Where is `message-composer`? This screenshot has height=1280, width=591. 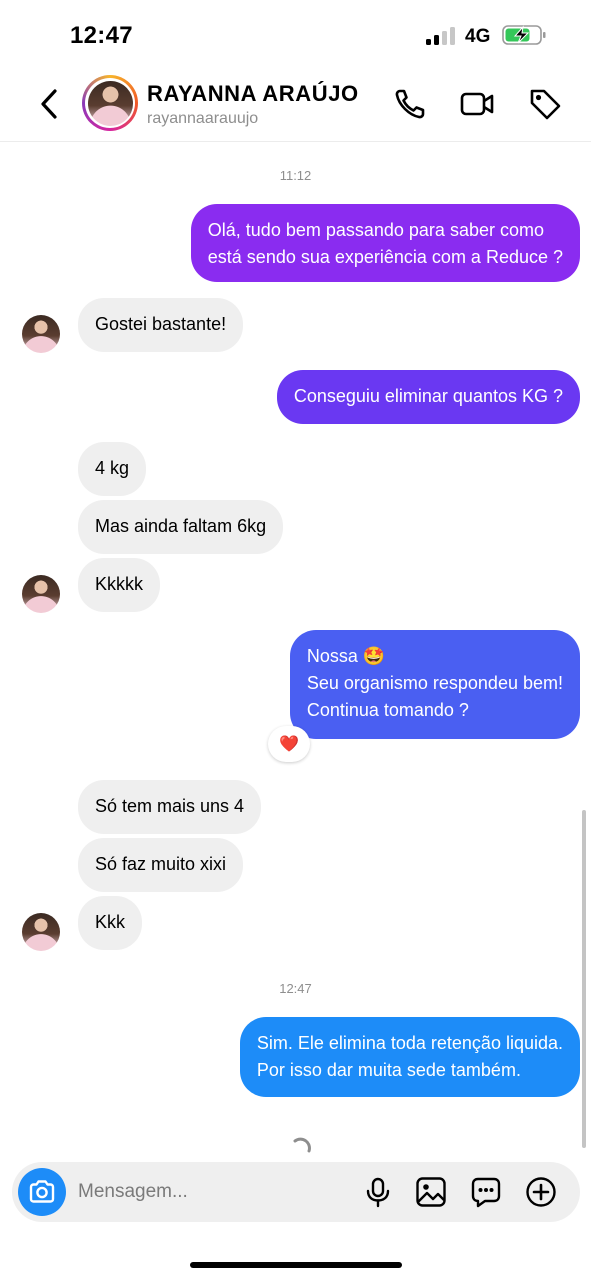
message-composer is located at coordinates (296, 1192).